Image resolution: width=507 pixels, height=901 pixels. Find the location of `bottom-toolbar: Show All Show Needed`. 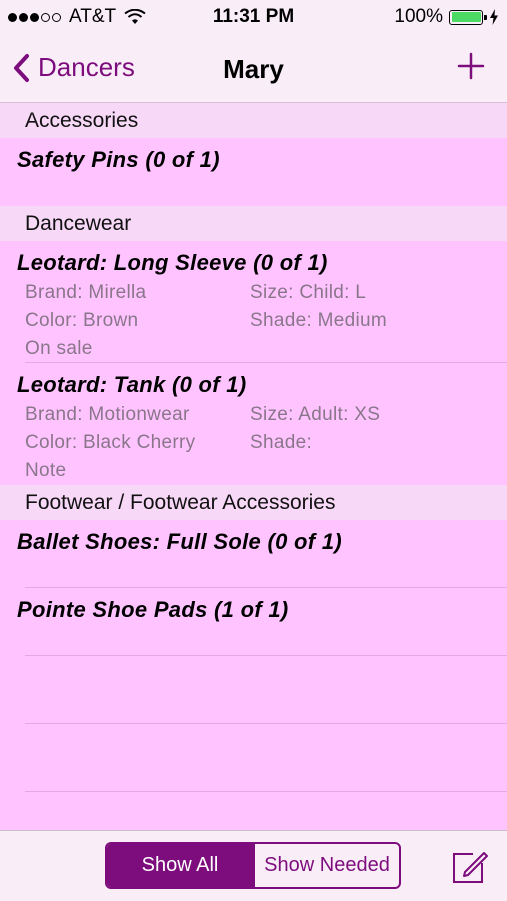

bottom-toolbar: Show All Show Needed is located at coordinates (253, 865).